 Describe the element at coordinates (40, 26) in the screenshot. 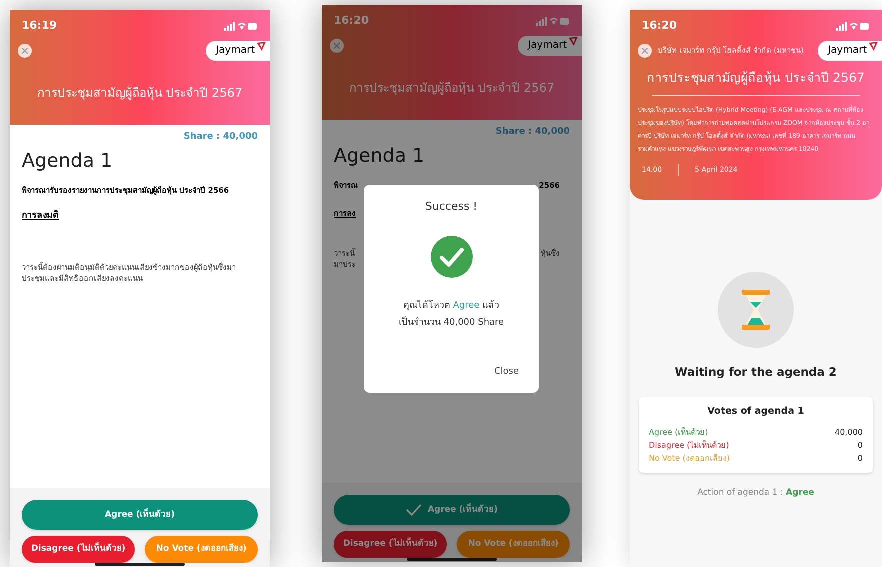

I see `status-time: 16:19` at that location.